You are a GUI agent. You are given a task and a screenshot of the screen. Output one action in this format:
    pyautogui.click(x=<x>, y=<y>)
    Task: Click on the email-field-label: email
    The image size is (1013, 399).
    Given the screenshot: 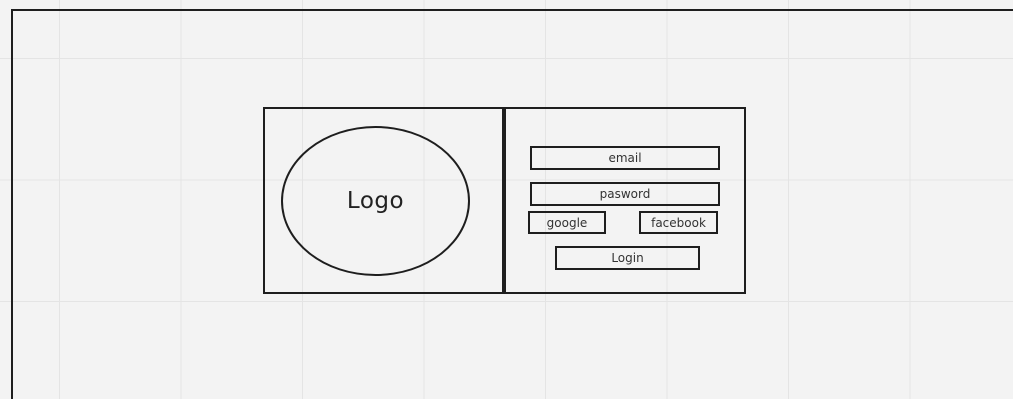 What is the action you would take?
    pyautogui.click(x=625, y=158)
    